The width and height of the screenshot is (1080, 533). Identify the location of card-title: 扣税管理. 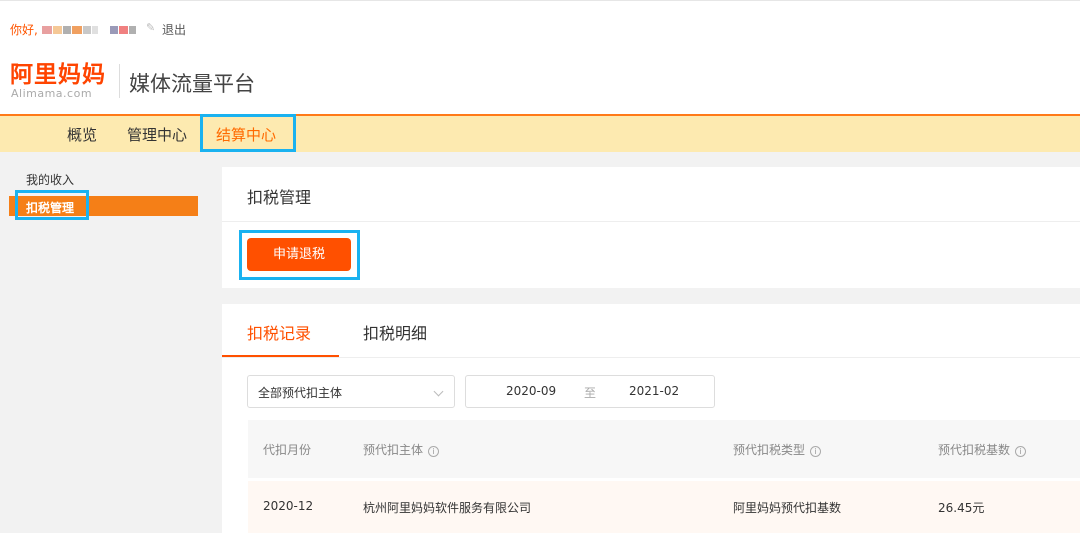
(279, 197).